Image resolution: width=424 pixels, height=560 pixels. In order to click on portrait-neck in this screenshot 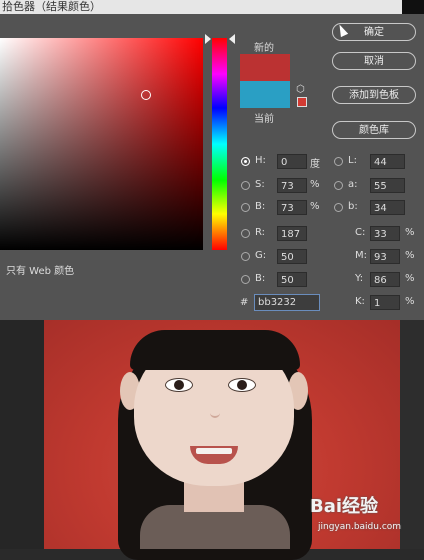, I will do `click(214, 497)`.